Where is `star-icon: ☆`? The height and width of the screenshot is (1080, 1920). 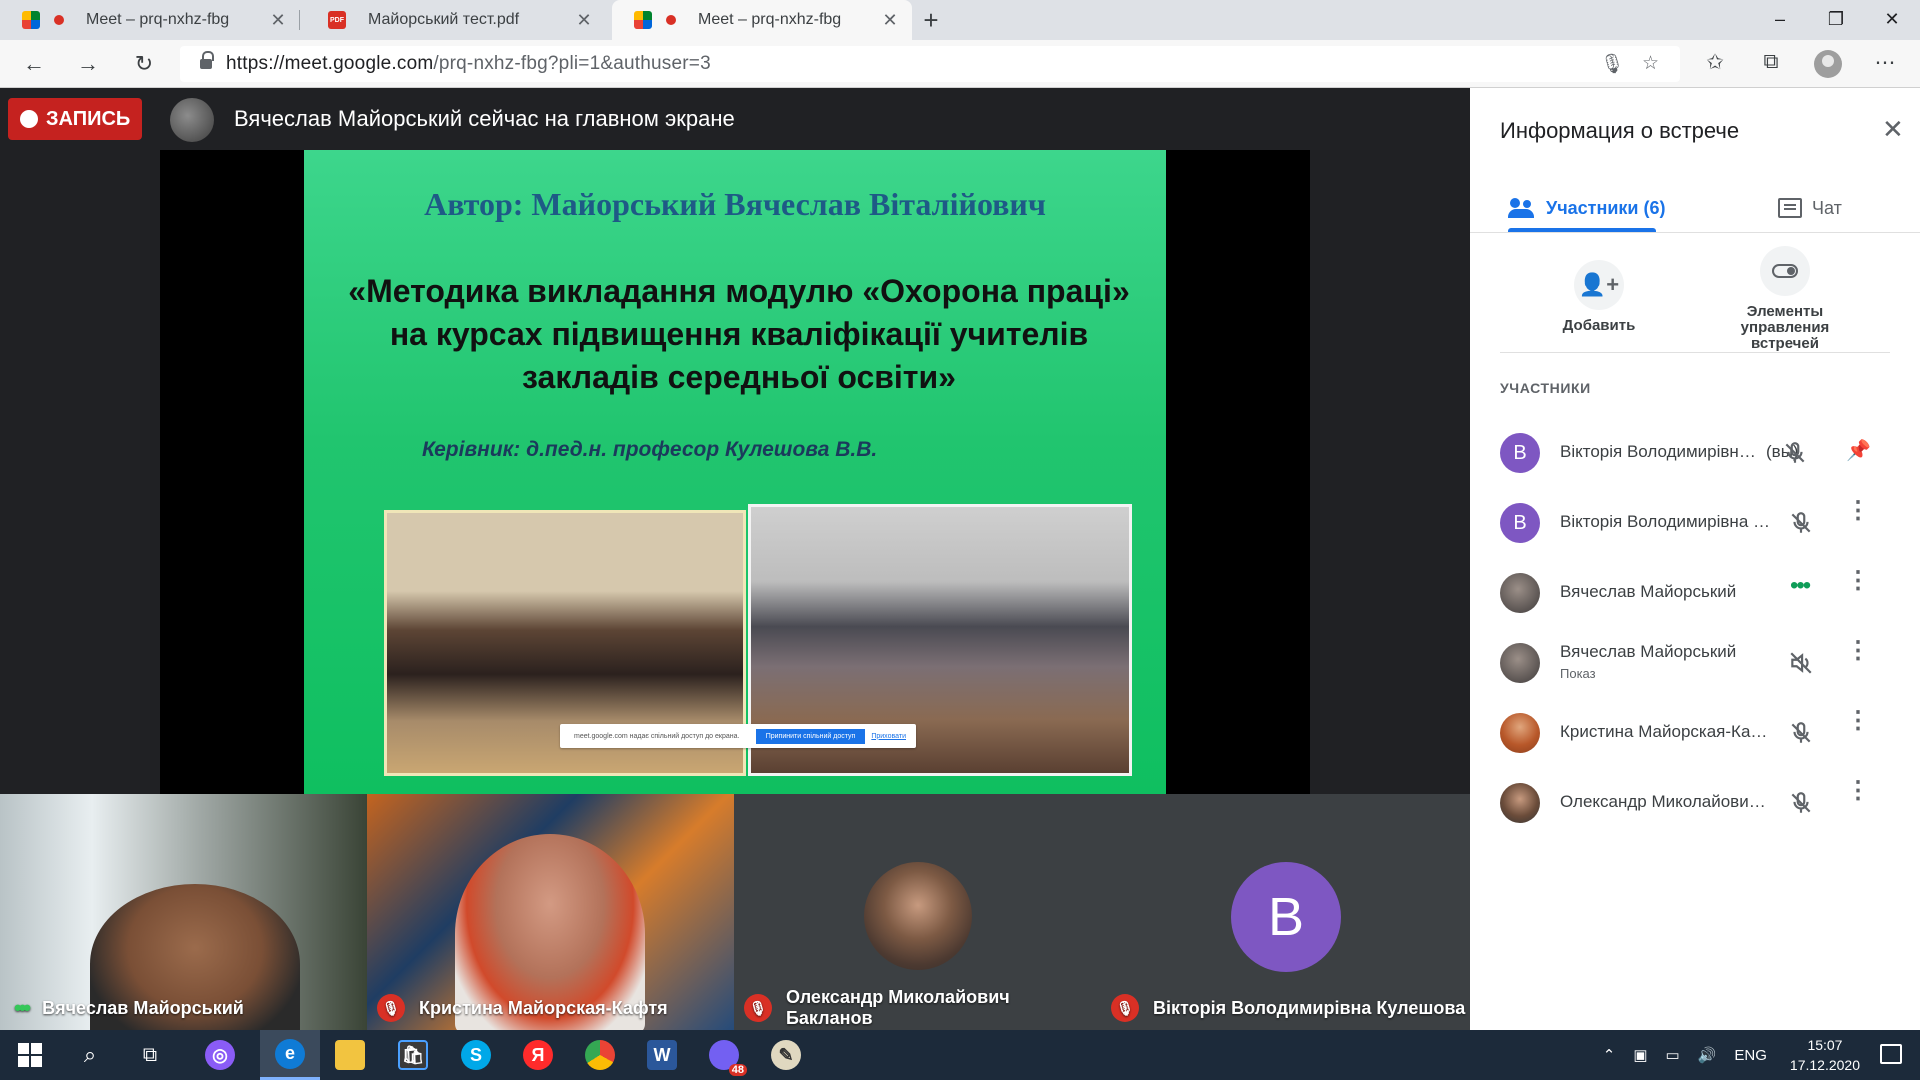 star-icon: ☆ is located at coordinates (1650, 63).